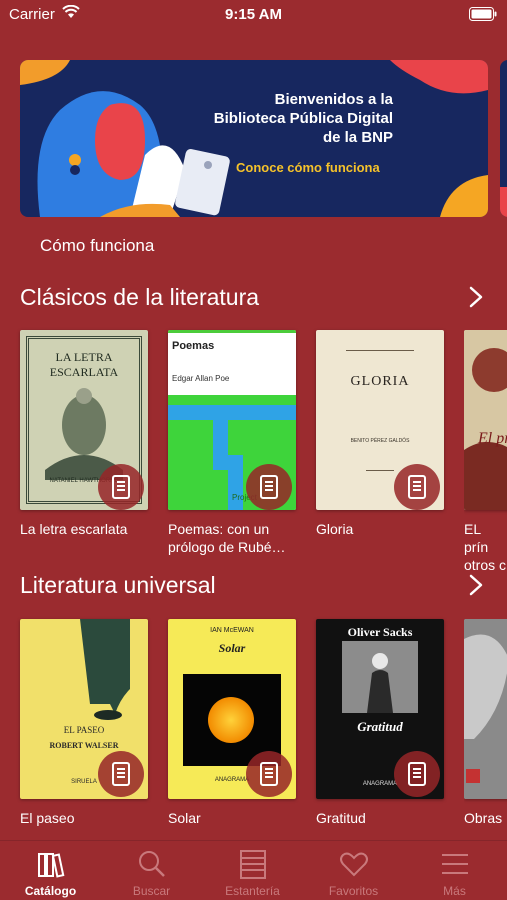 Image resolution: width=507 pixels, height=900 pixels. I want to click on book-title: Obras, so click(483, 818).